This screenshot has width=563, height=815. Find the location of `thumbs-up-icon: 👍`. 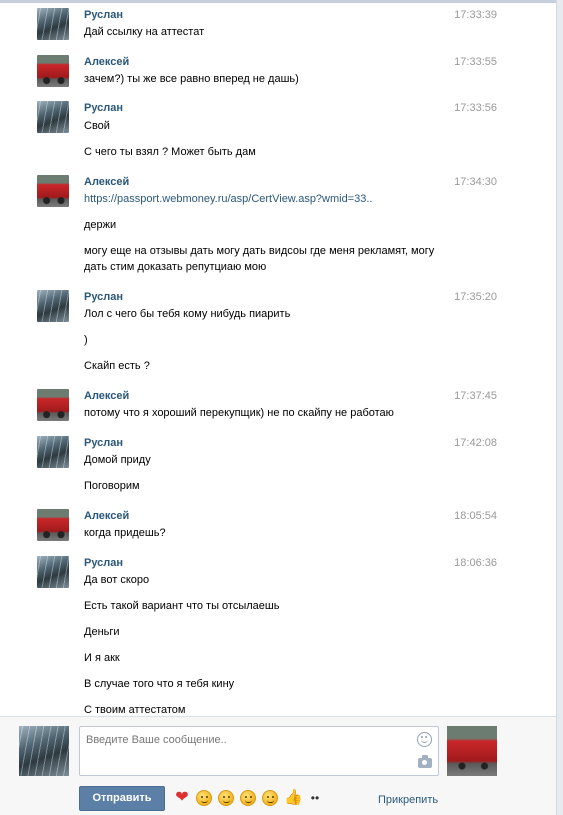

thumbs-up-icon: 👍 is located at coordinates (293, 798).